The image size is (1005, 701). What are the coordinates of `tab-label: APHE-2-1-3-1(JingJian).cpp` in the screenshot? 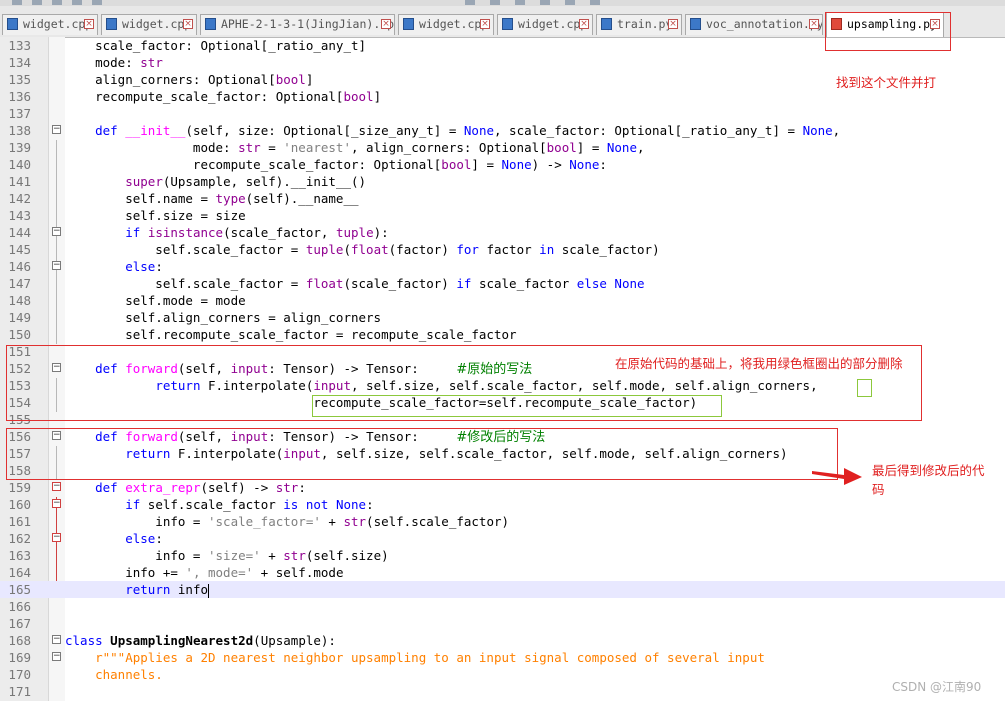 It's located at (308, 24).